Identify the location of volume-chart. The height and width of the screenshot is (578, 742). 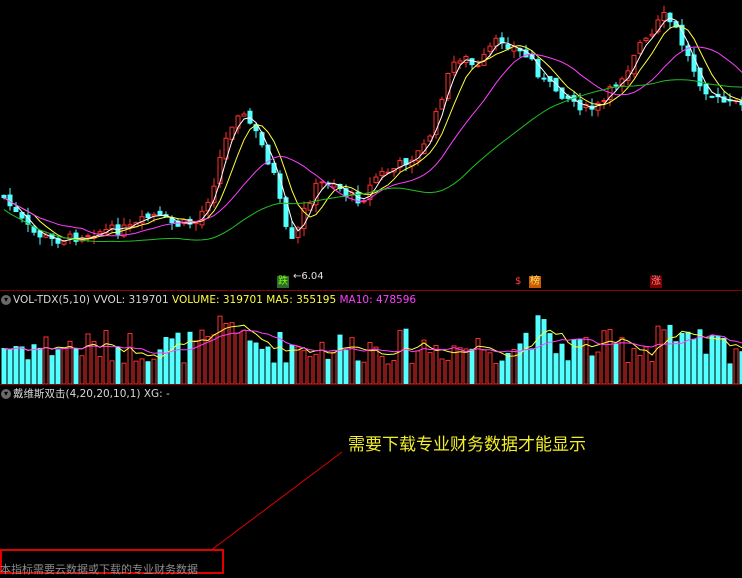
(371, 345).